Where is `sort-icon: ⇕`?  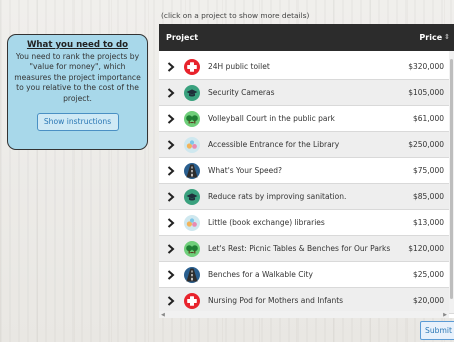 sort-icon: ⇕ is located at coordinates (447, 37).